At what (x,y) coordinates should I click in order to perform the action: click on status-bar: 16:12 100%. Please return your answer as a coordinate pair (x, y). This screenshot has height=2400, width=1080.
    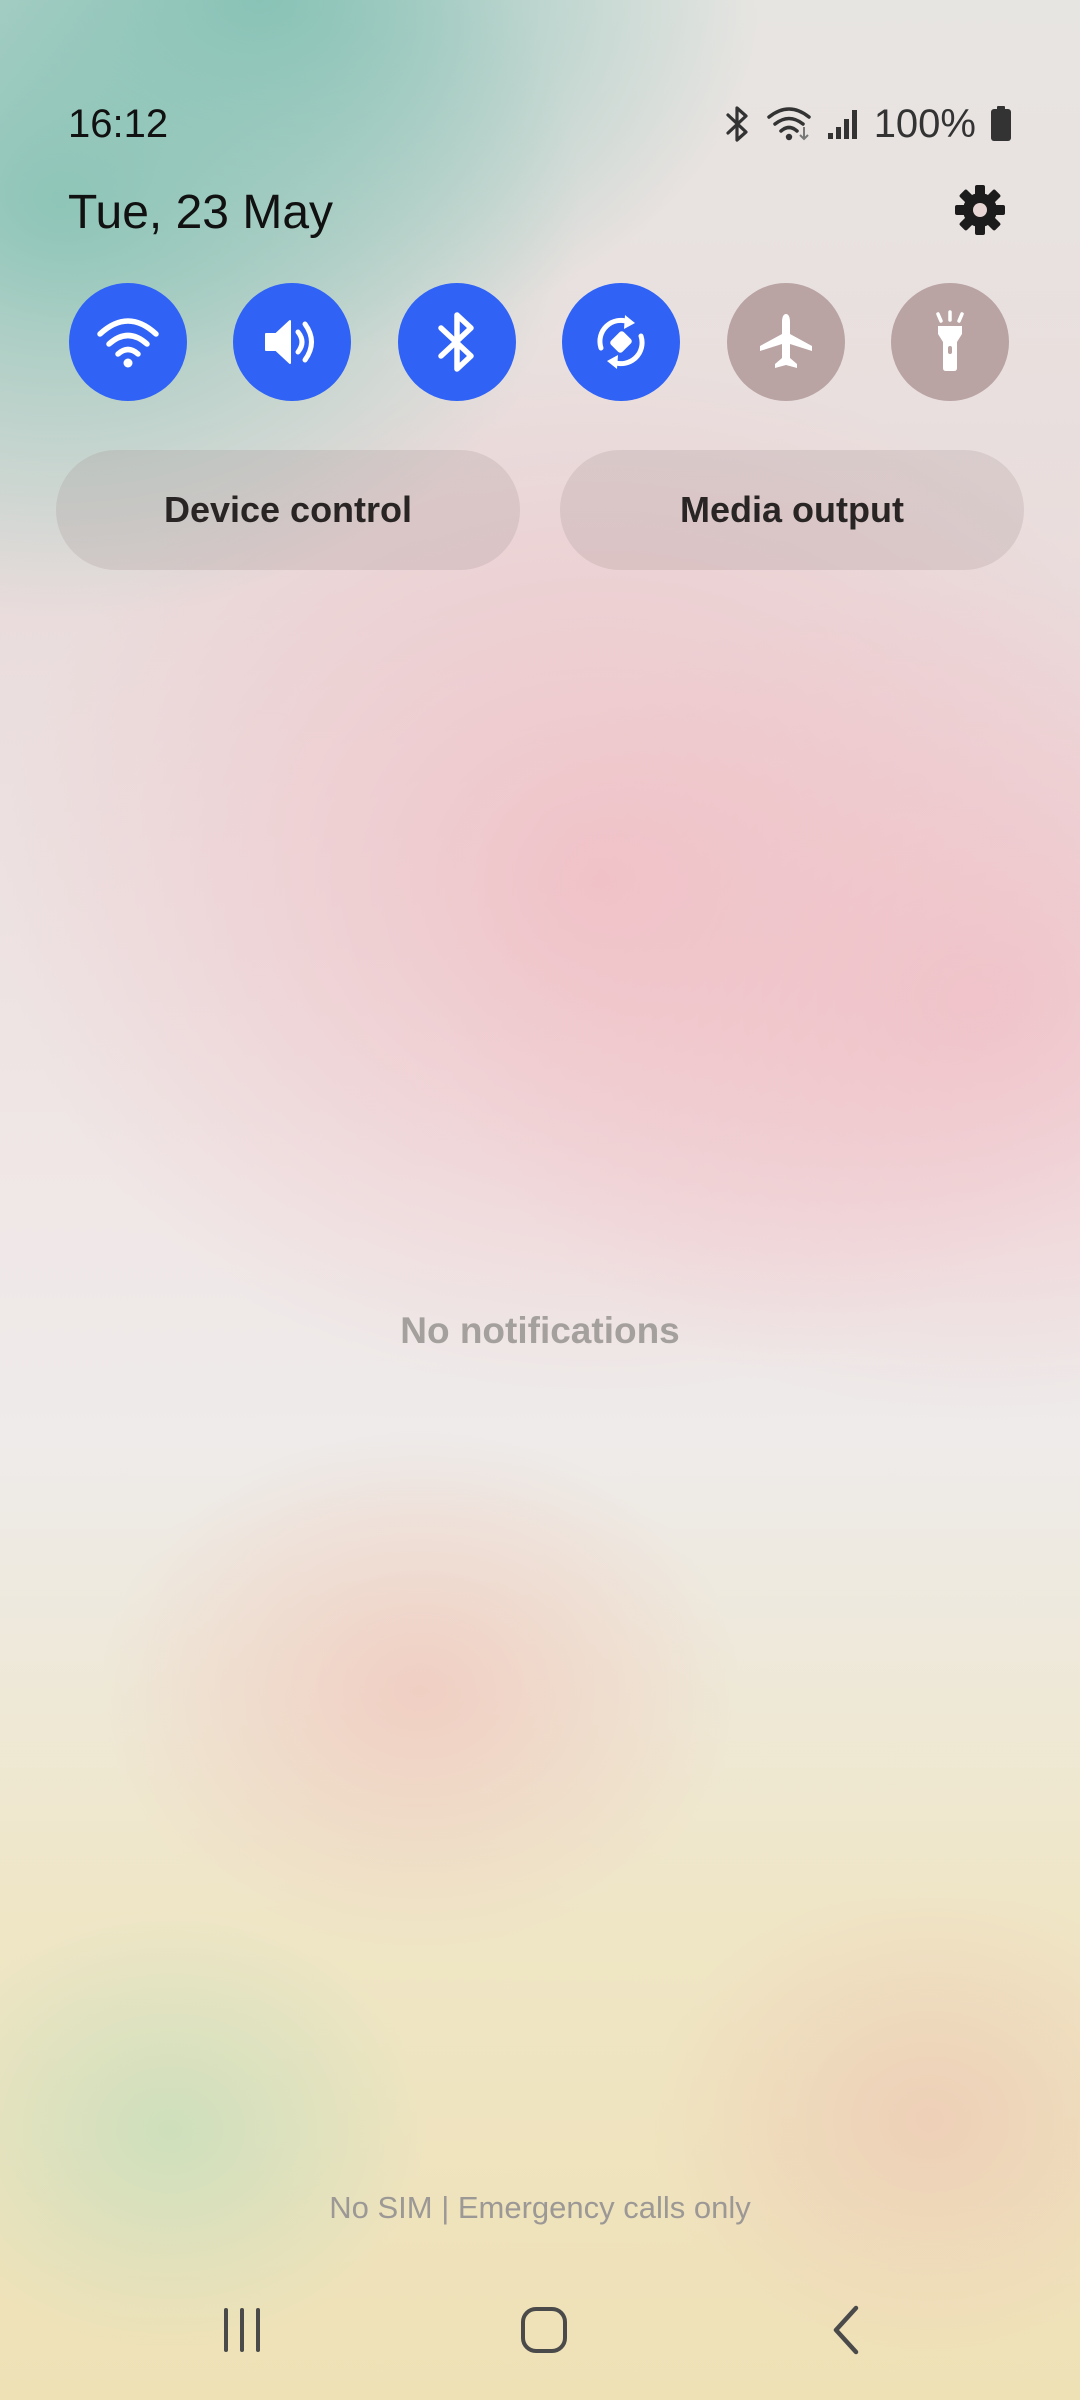
    Looking at the image, I should click on (540, 124).